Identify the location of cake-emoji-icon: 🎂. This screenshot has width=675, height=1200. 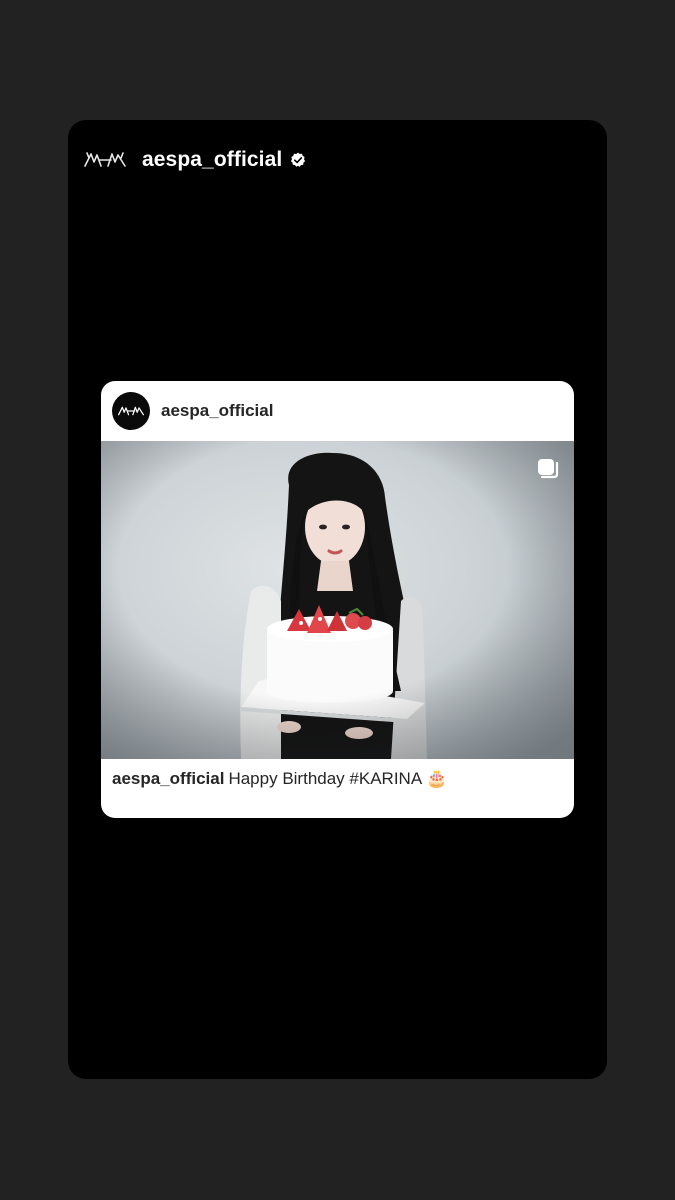
(437, 779).